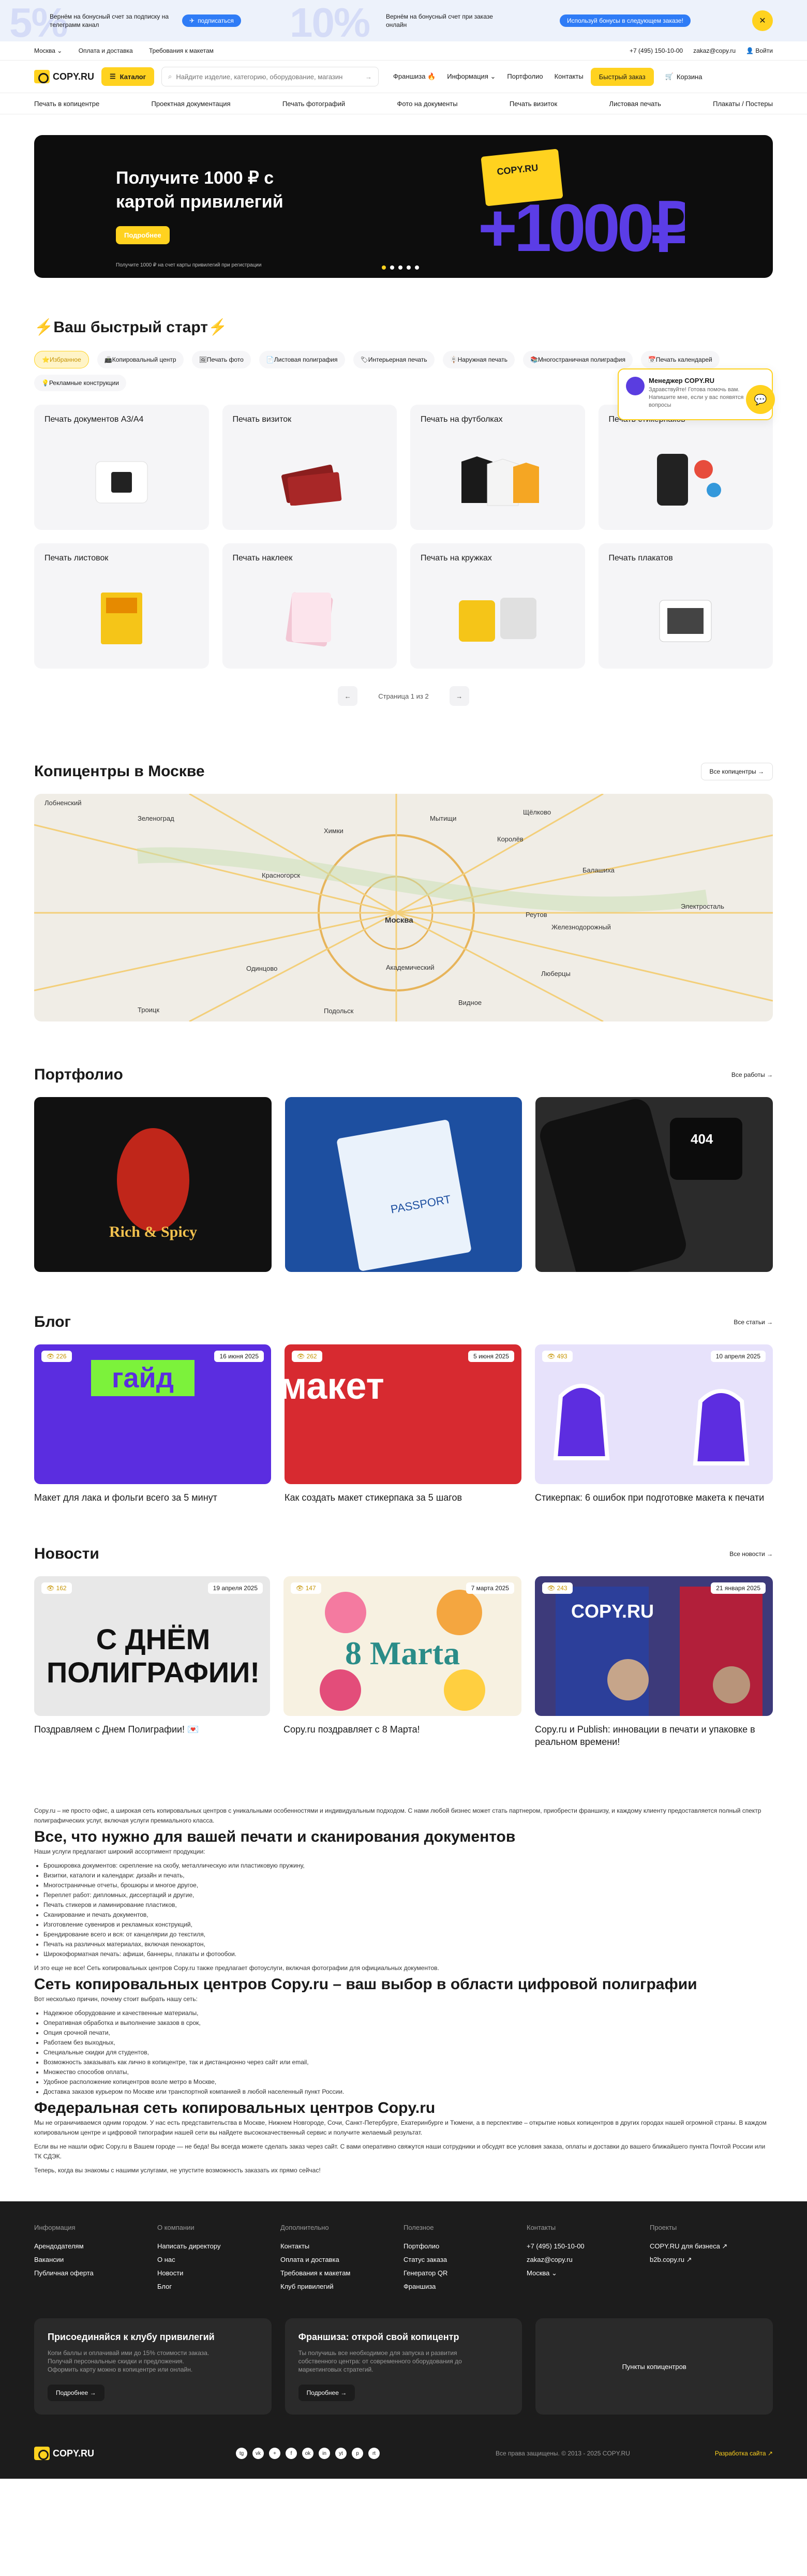 The height and width of the screenshot is (2576, 807). Describe the element at coordinates (415, 76) in the screenshot. I see `nav-franchise: Франшиза 🔥` at that location.